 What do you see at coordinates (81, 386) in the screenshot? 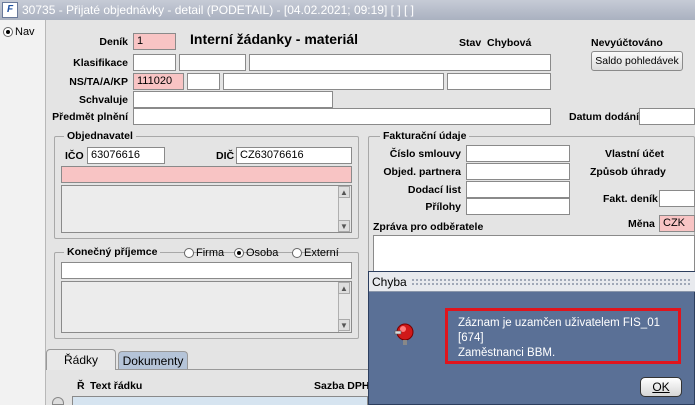
I see `column-r-header: Ř` at bounding box center [81, 386].